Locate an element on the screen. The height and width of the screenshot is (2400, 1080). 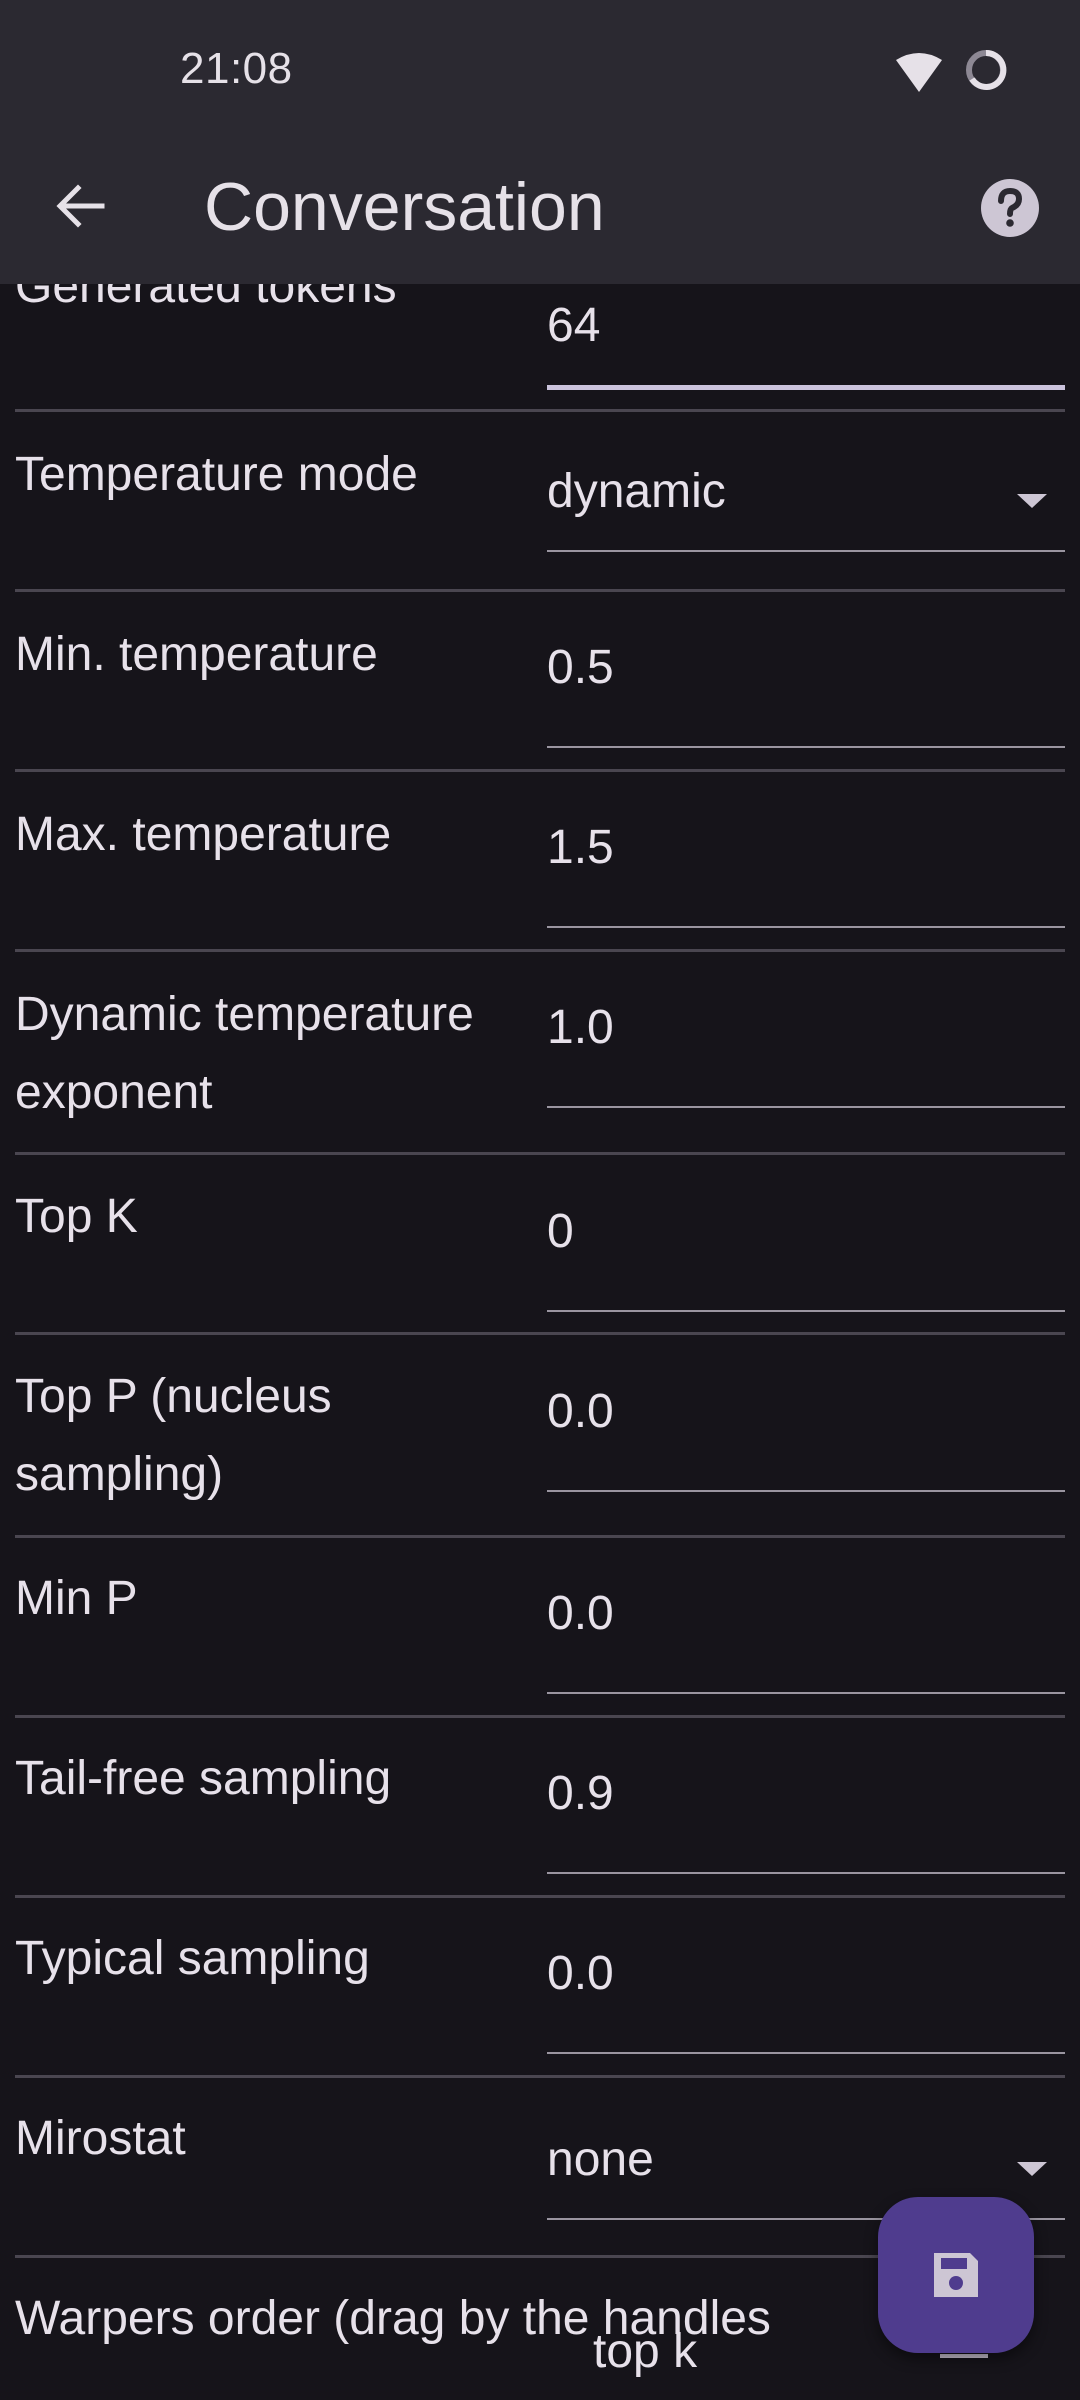
page-title: Conversation is located at coordinates (404, 207).